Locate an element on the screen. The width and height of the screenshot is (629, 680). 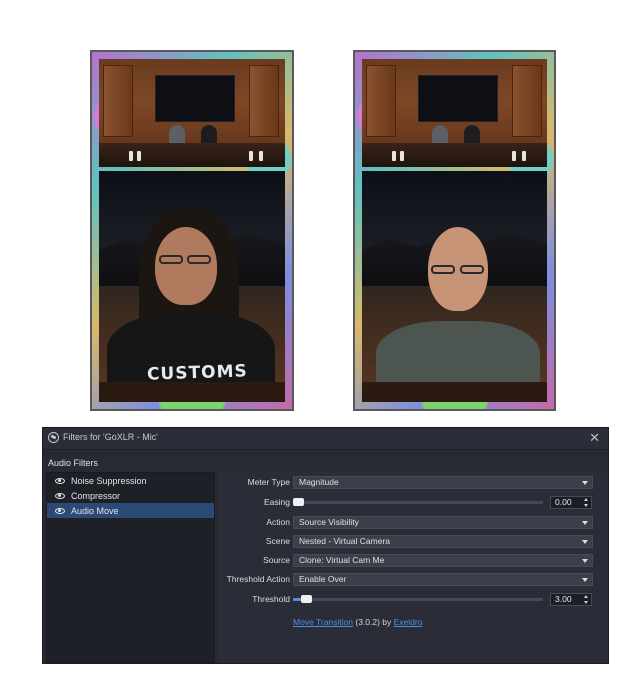
author-link: Exeldro is located at coordinates (408, 622).